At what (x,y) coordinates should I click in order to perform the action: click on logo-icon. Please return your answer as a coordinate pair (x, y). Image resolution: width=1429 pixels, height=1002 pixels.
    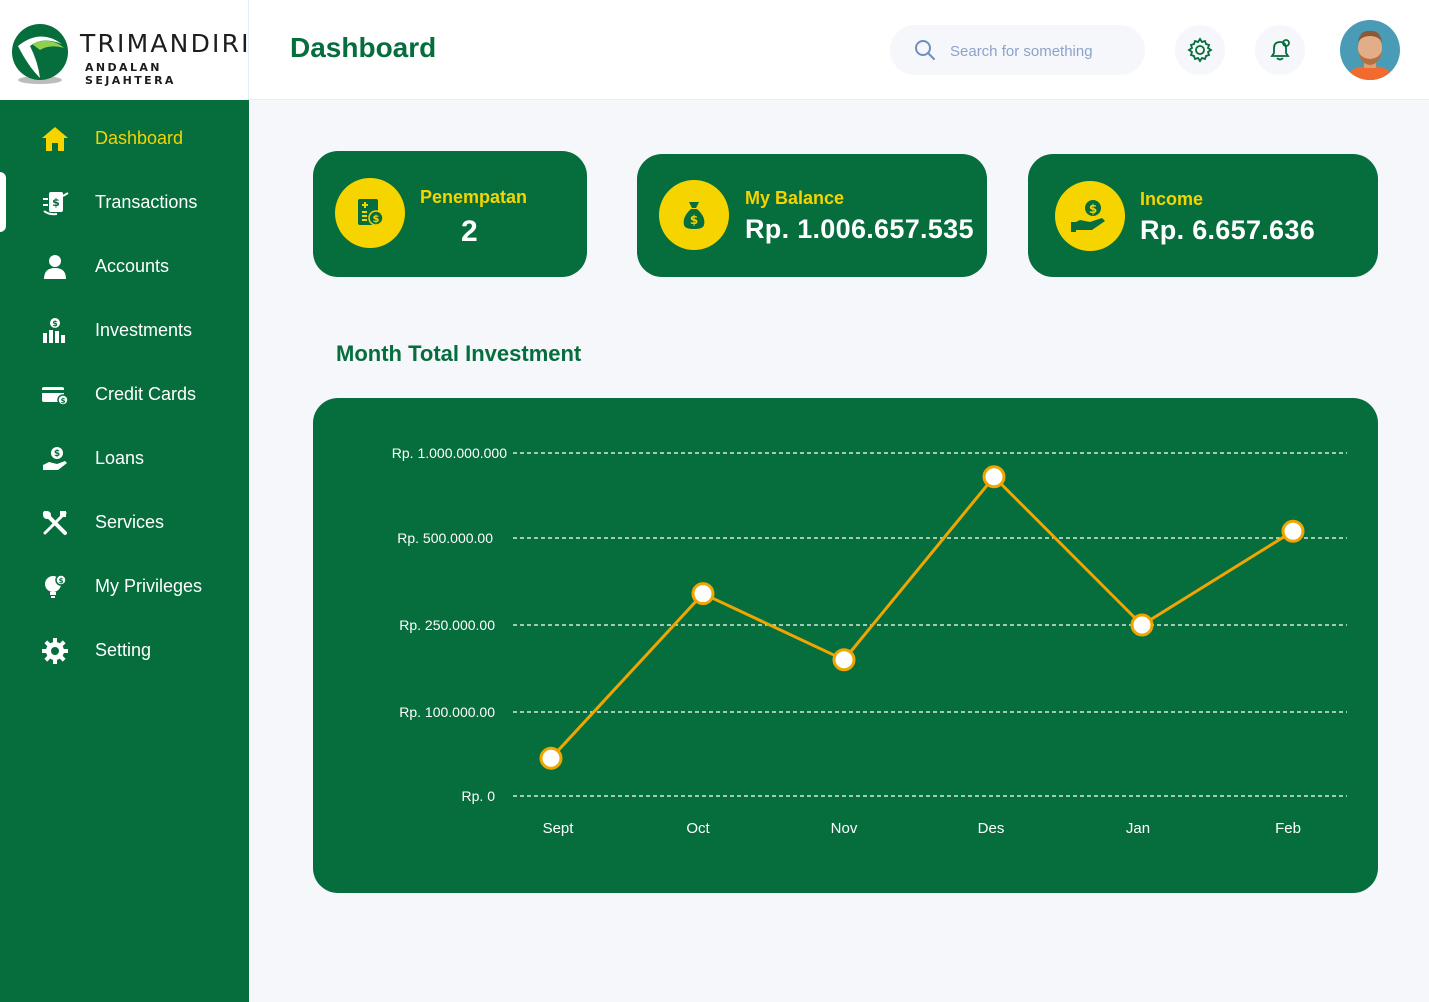
    Looking at the image, I should click on (40, 54).